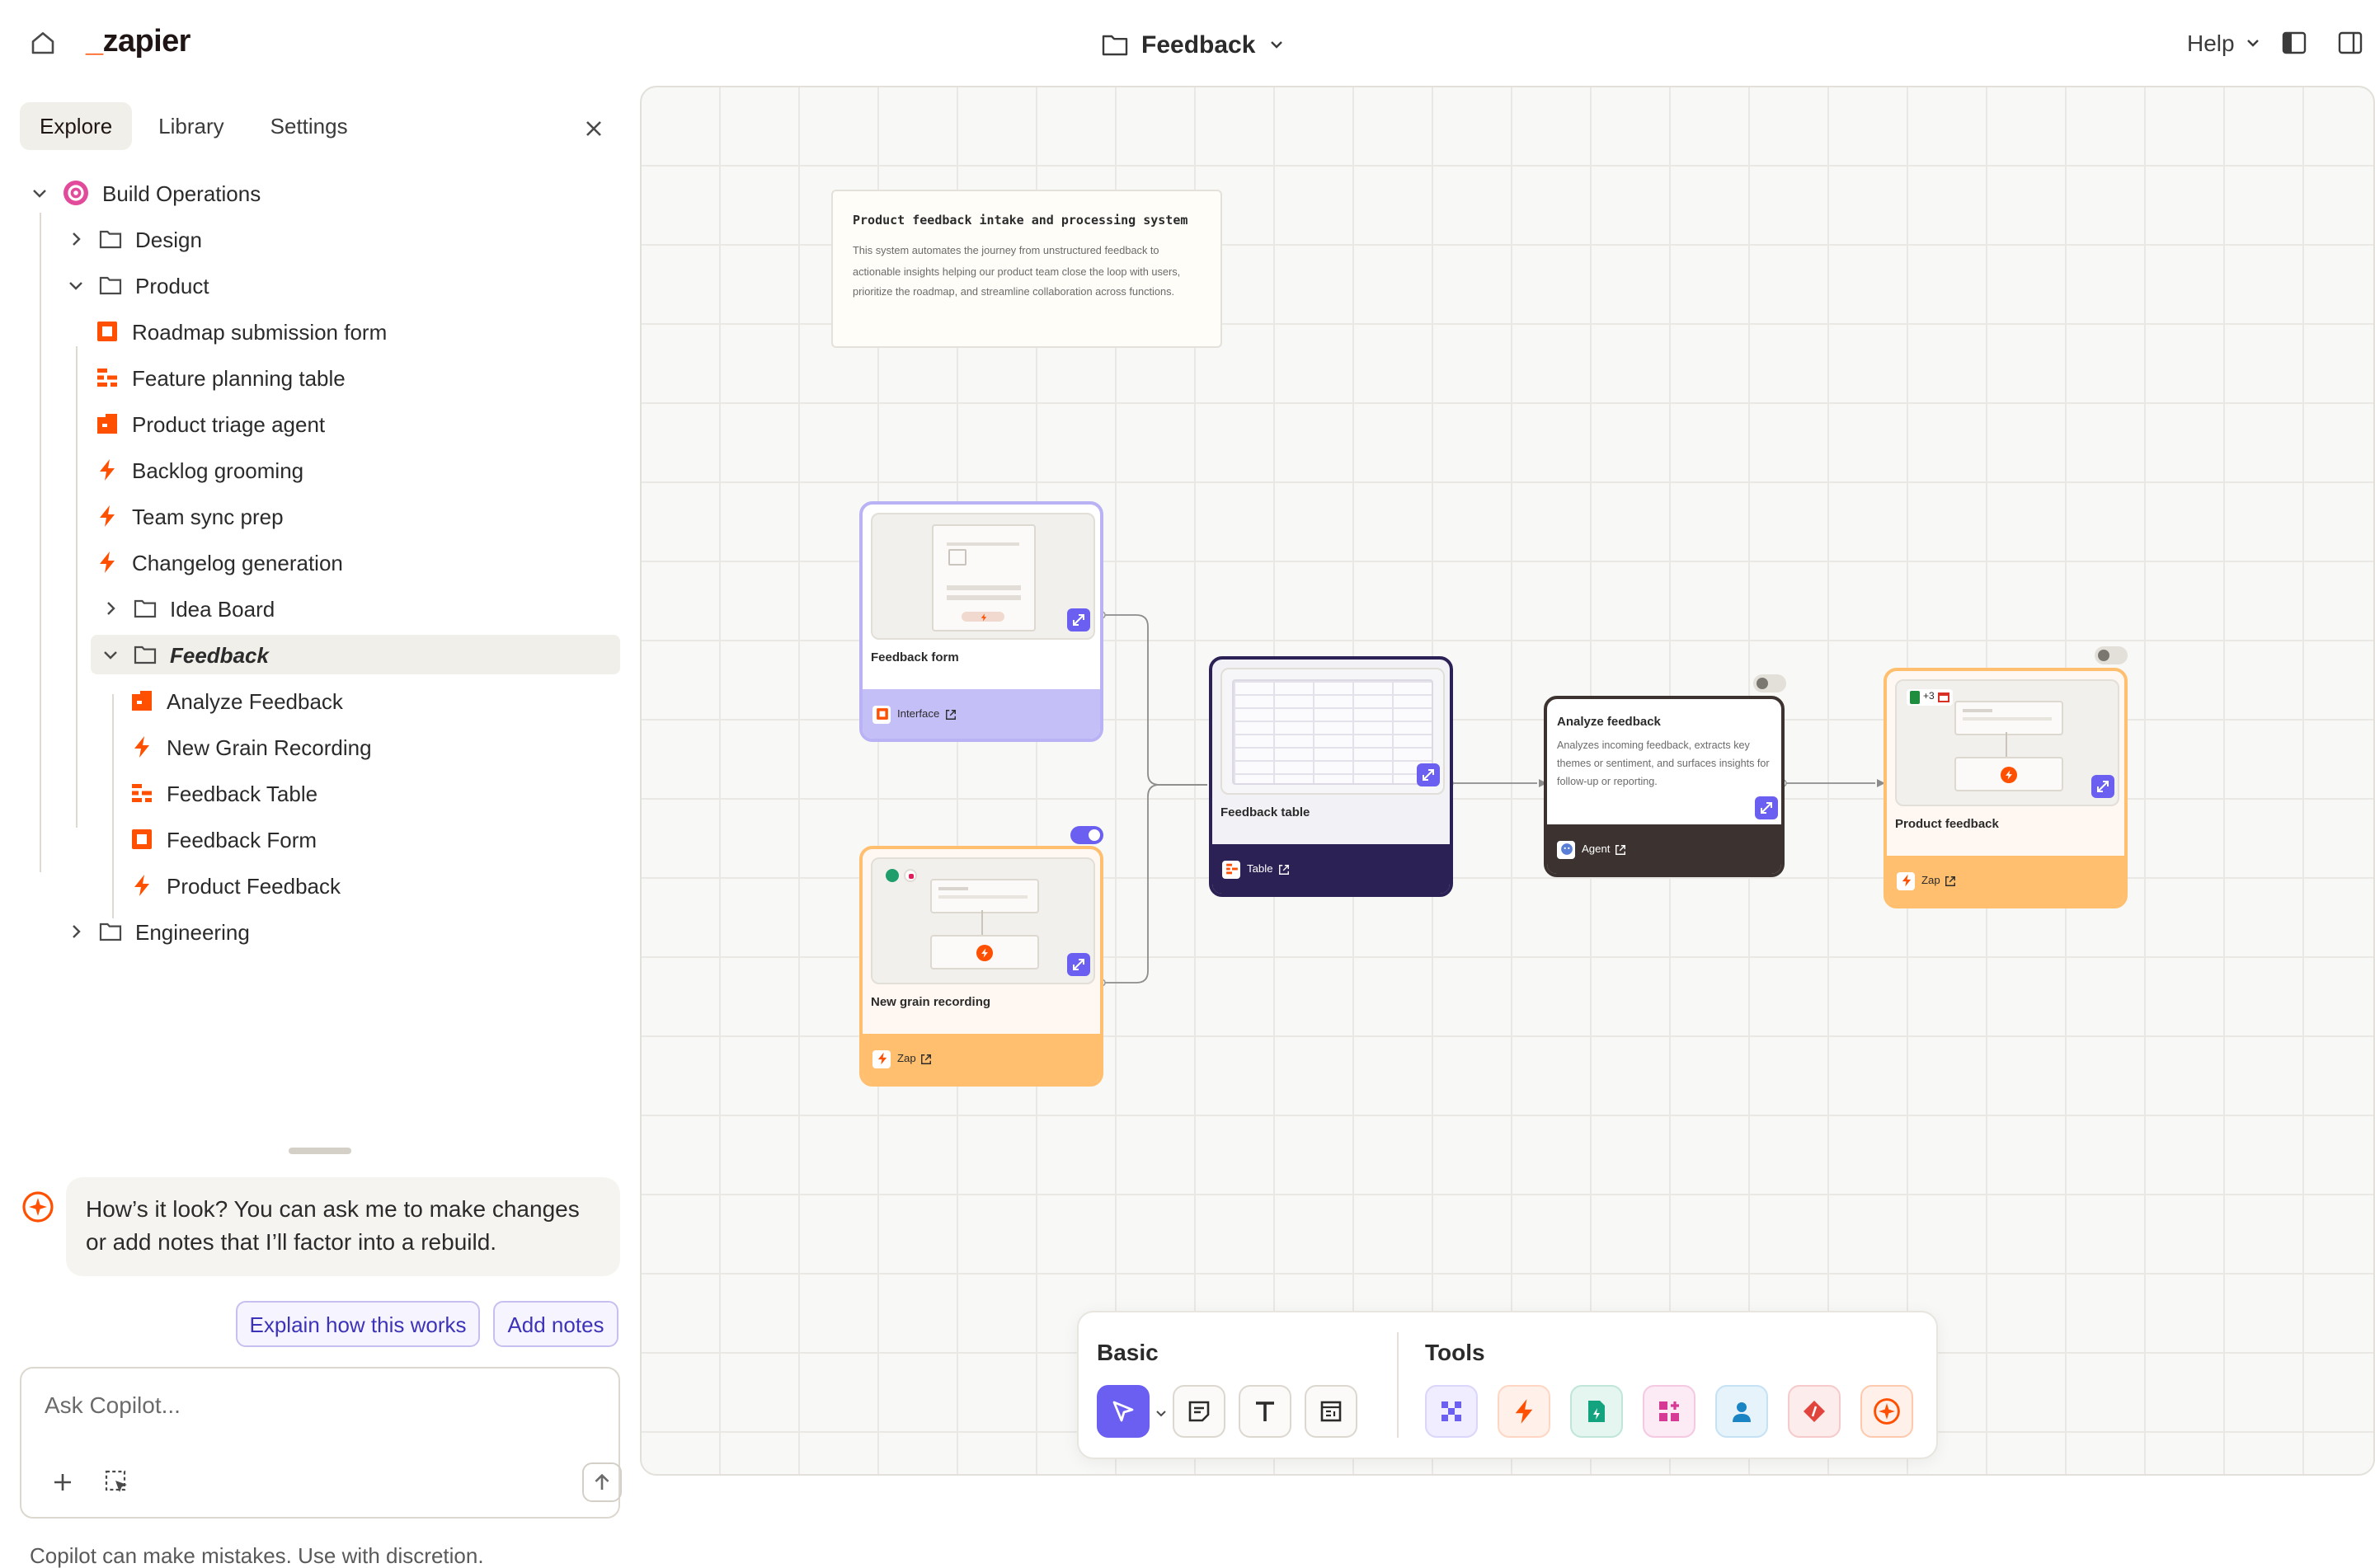  Describe the element at coordinates (316, 1405) in the screenshot. I see `ask-copilot-input` at that location.